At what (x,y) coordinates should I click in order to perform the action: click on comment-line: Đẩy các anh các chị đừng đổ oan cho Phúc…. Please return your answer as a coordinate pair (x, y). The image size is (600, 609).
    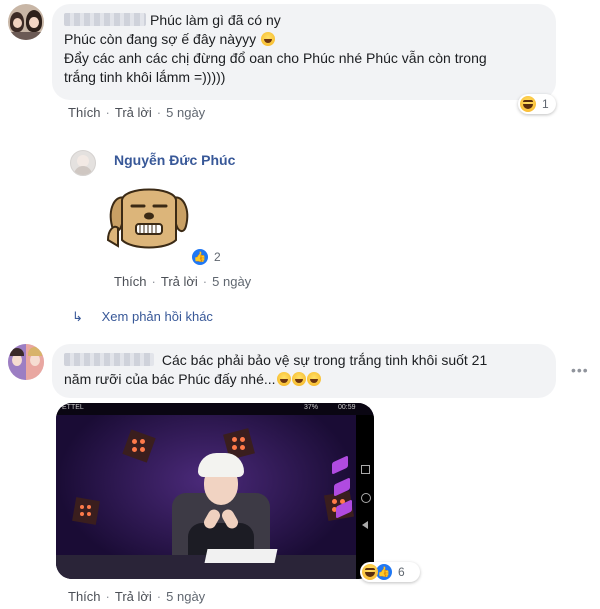
    Looking at the image, I should click on (275, 58).